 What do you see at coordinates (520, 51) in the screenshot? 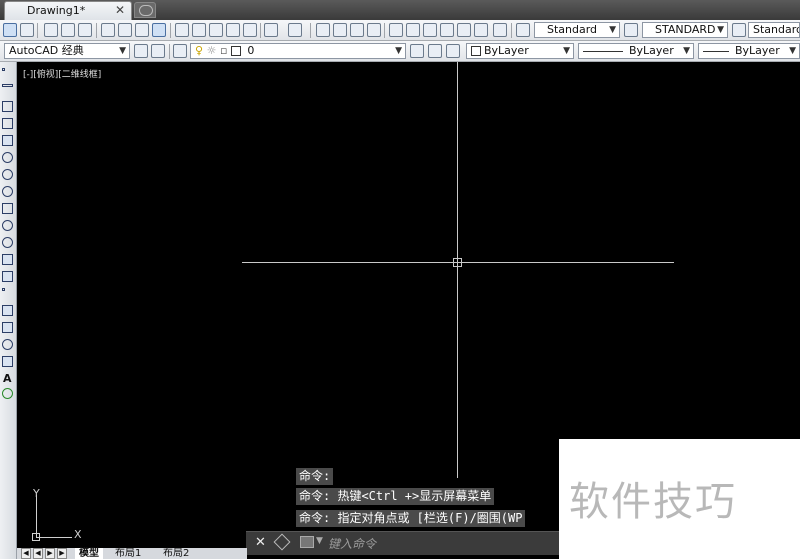
I see `color-select: ByLayer ▼` at bounding box center [520, 51].